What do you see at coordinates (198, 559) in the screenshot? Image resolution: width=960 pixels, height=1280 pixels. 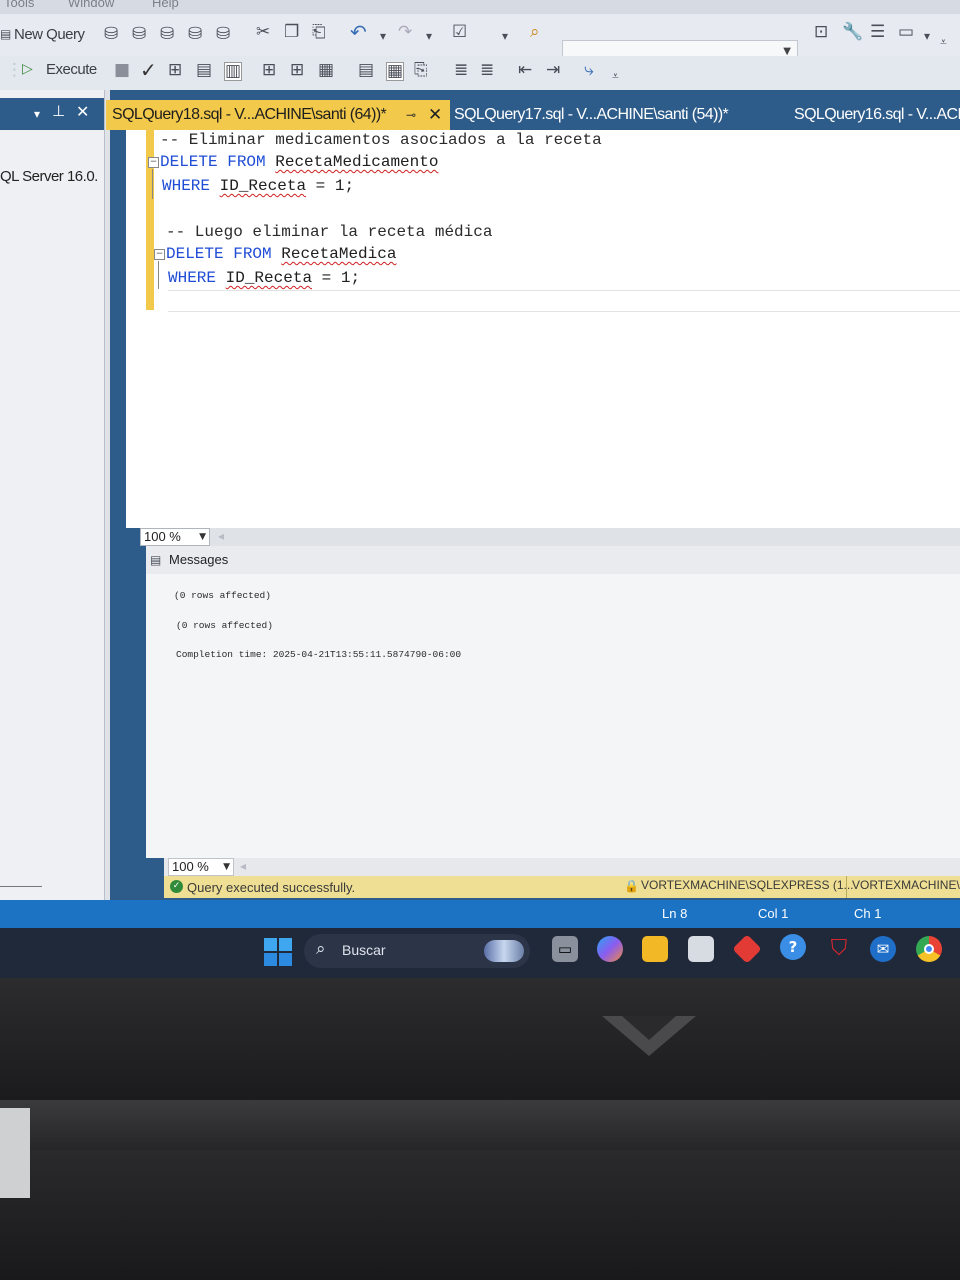 I see `tab-messages: Messages` at bounding box center [198, 559].